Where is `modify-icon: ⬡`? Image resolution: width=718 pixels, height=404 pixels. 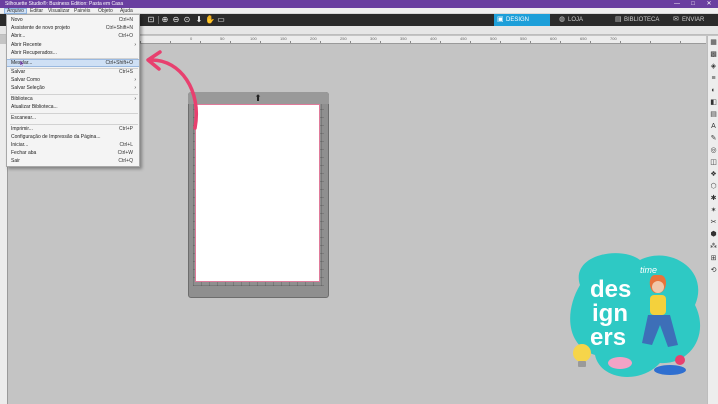 modify-icon: ⬡ is located at coordinates (713, 186).